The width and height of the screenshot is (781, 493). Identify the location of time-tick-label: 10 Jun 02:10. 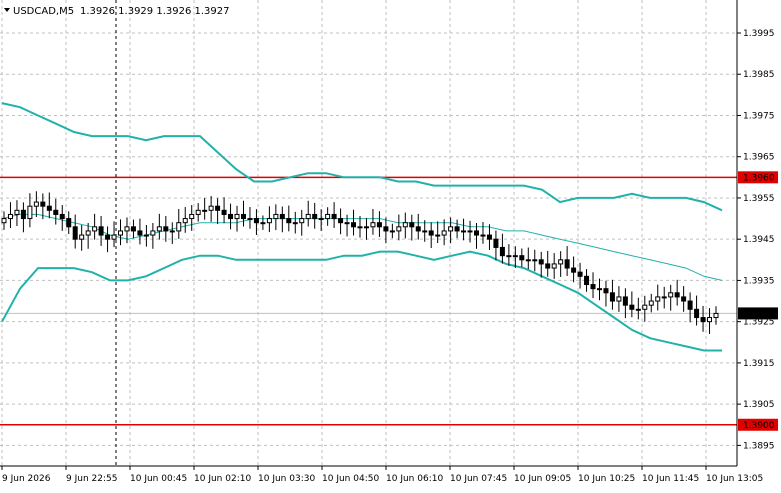
(222, 479).